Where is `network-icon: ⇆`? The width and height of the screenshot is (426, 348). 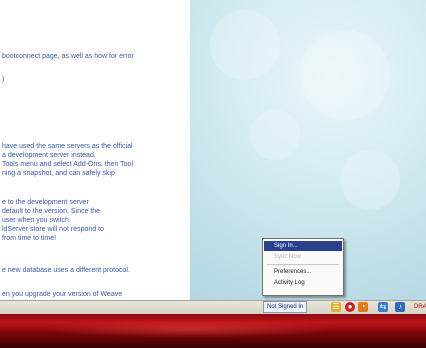
network-icon: ⇆ is located at coordinates (383, 307).